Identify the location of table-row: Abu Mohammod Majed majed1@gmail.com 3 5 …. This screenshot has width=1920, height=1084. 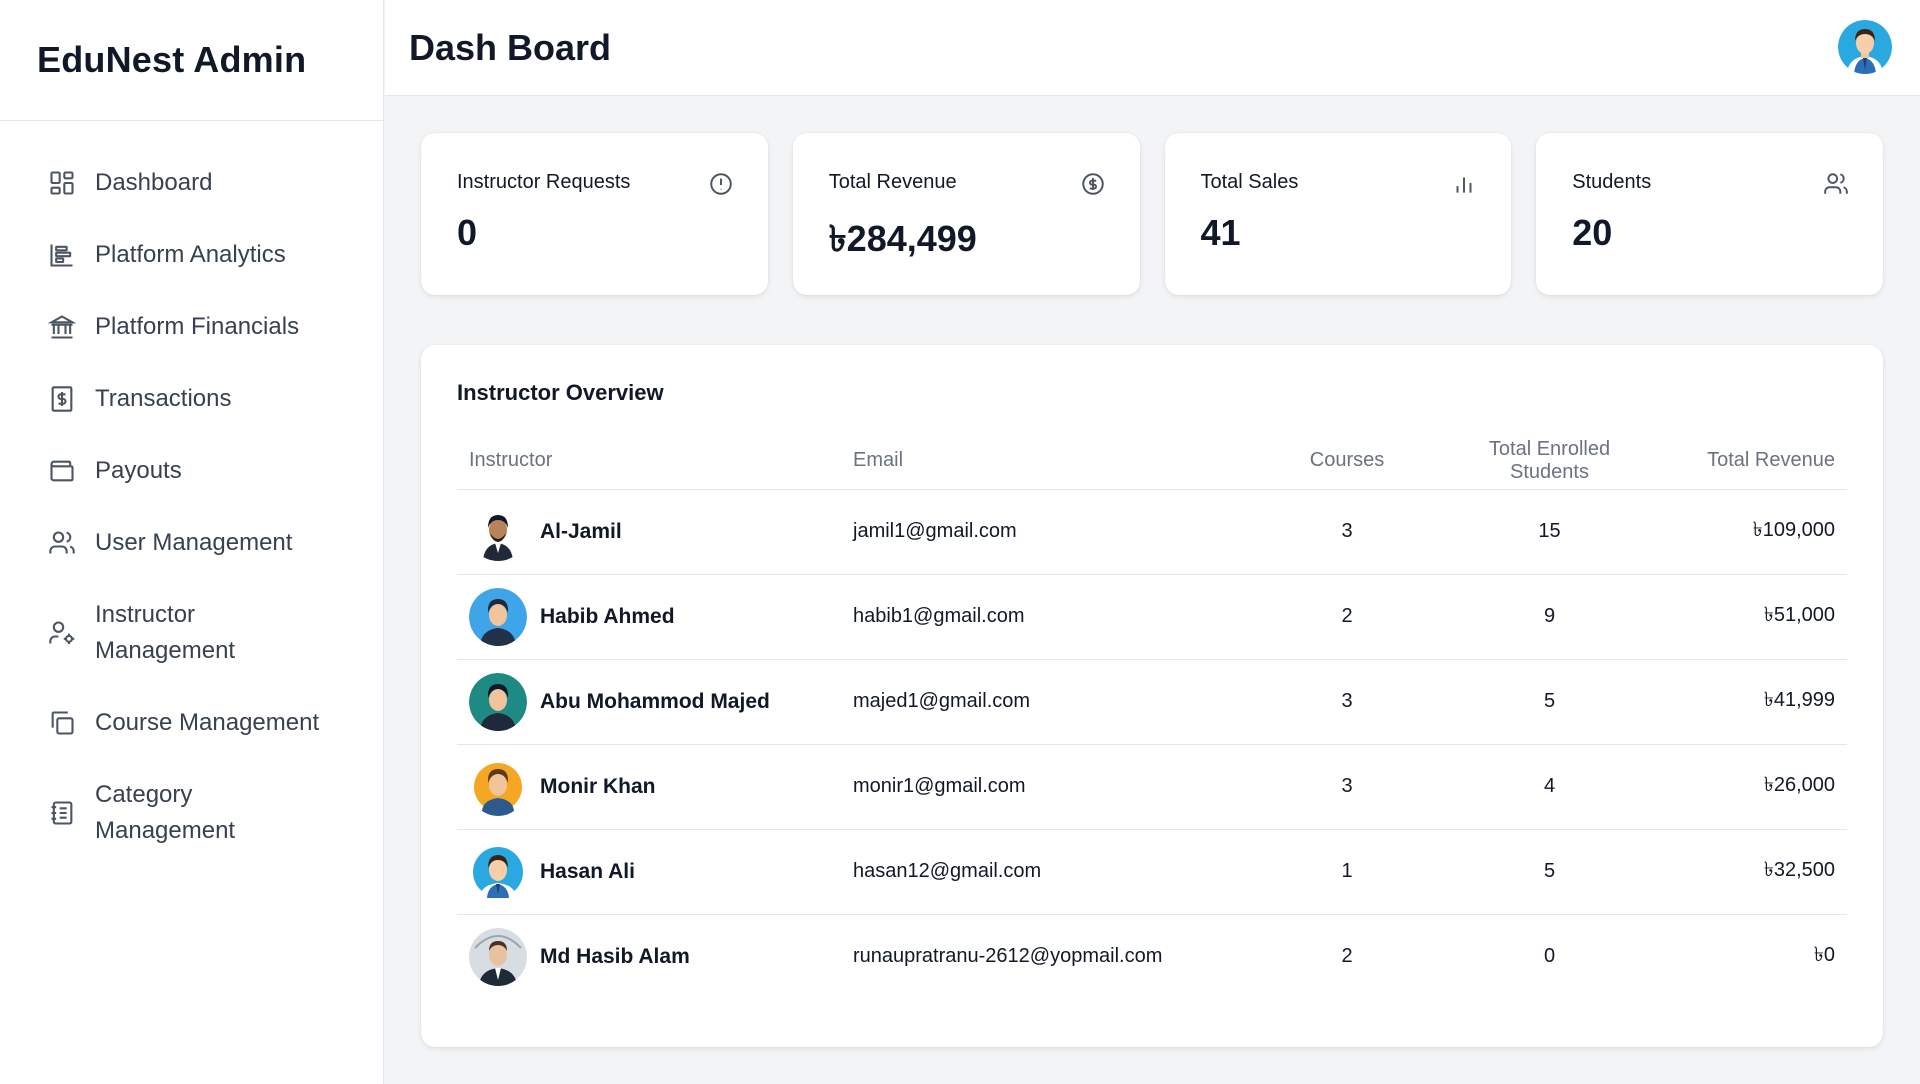
(1152, 702).